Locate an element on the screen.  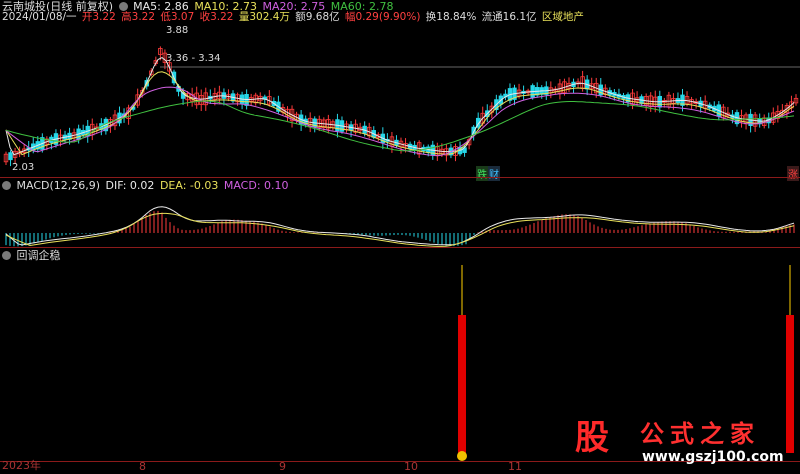
info-change: 幅0.29(9.90%) is located at coordinates (382, 17).